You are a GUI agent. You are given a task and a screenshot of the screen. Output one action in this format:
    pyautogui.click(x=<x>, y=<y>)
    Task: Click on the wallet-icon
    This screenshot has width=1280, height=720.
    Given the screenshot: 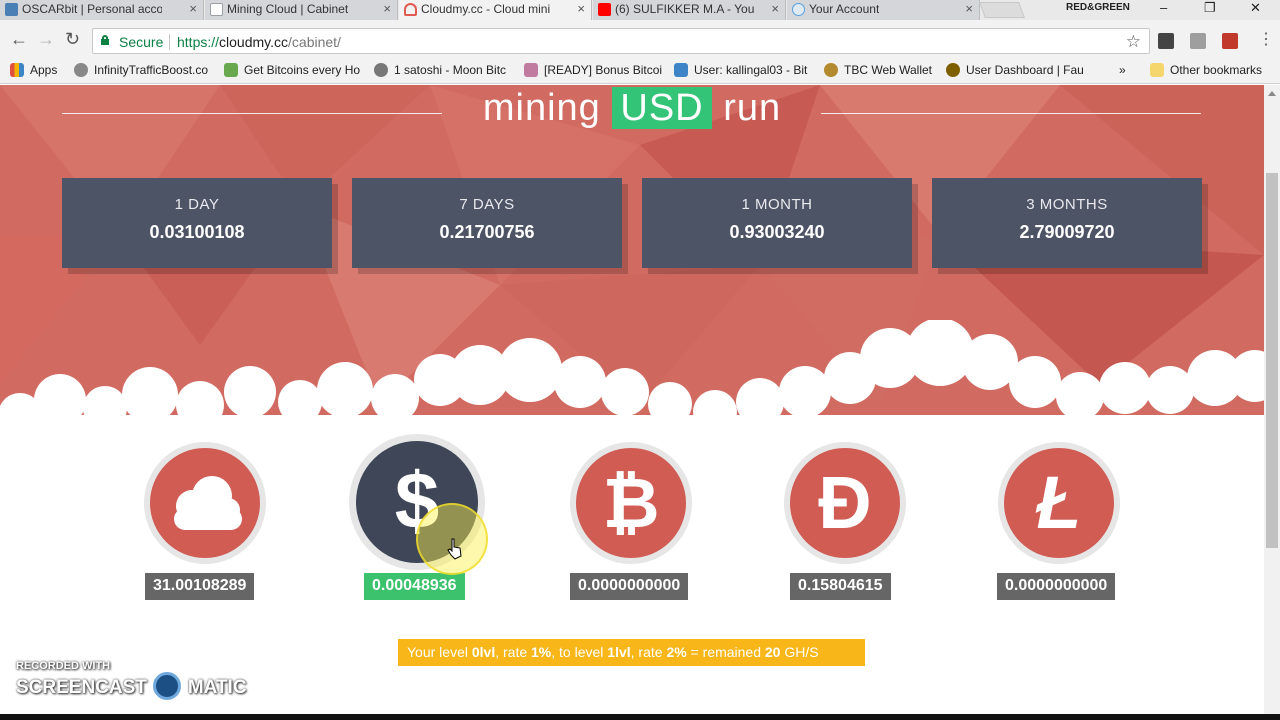 What is the action you would take?
    pyautogui.click(x=831, y=70)
    